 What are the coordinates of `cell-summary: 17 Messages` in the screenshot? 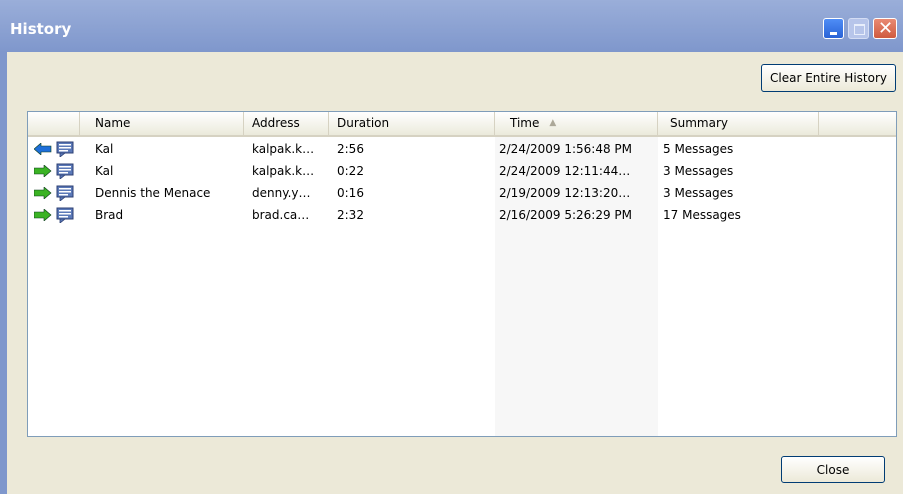 It's located at (702, 215).